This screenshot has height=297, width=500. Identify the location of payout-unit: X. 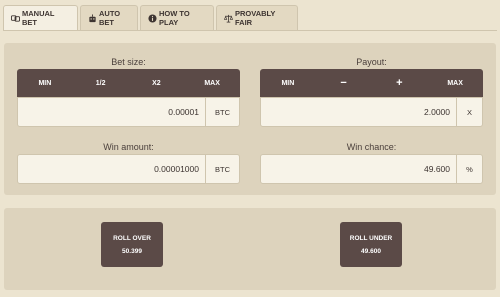
(469, 112).